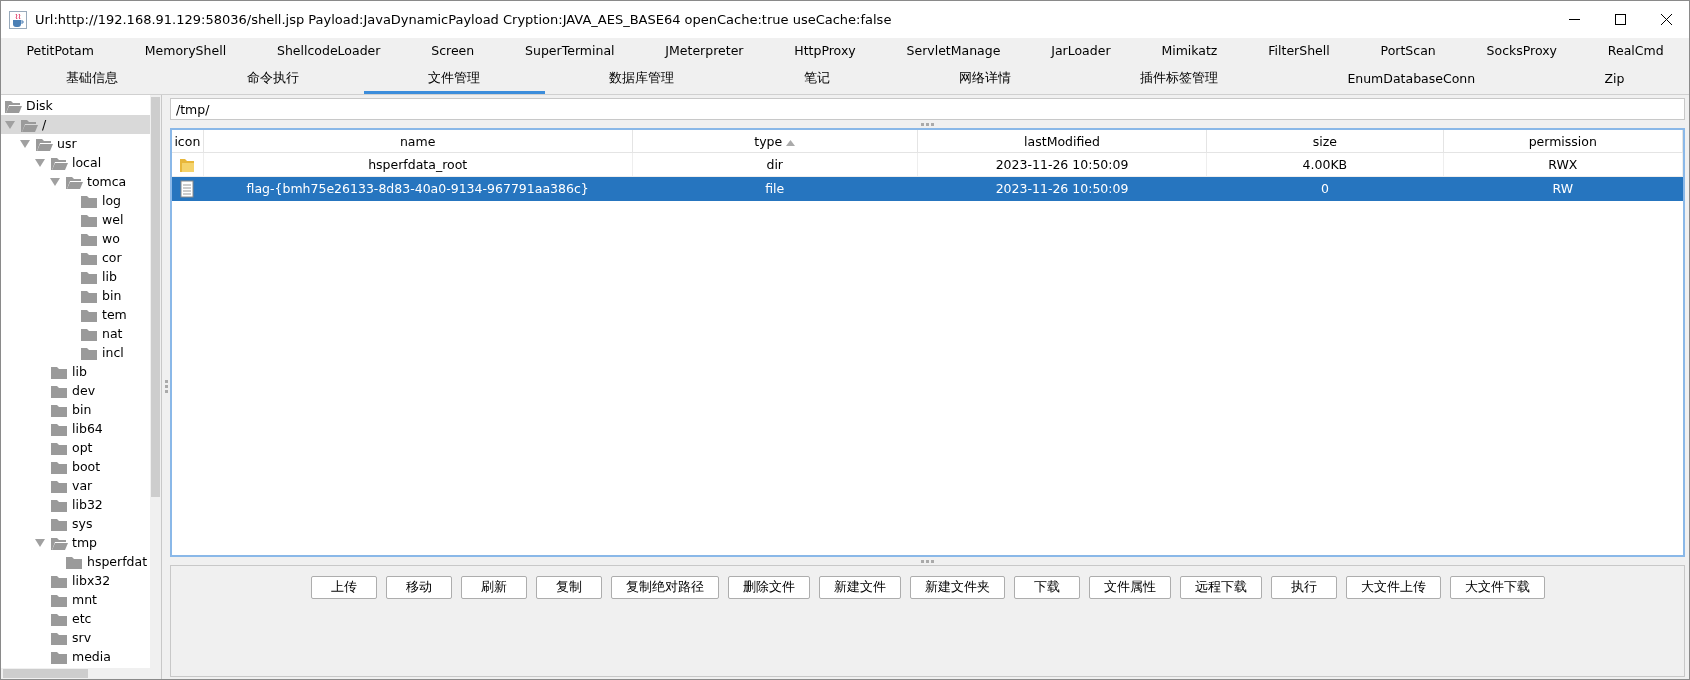 The height and width of the screenshot is (680, 1690). Describe the element at coordinates (75, 105) in the screenshot. I see `tree-item: Disk` at that location.